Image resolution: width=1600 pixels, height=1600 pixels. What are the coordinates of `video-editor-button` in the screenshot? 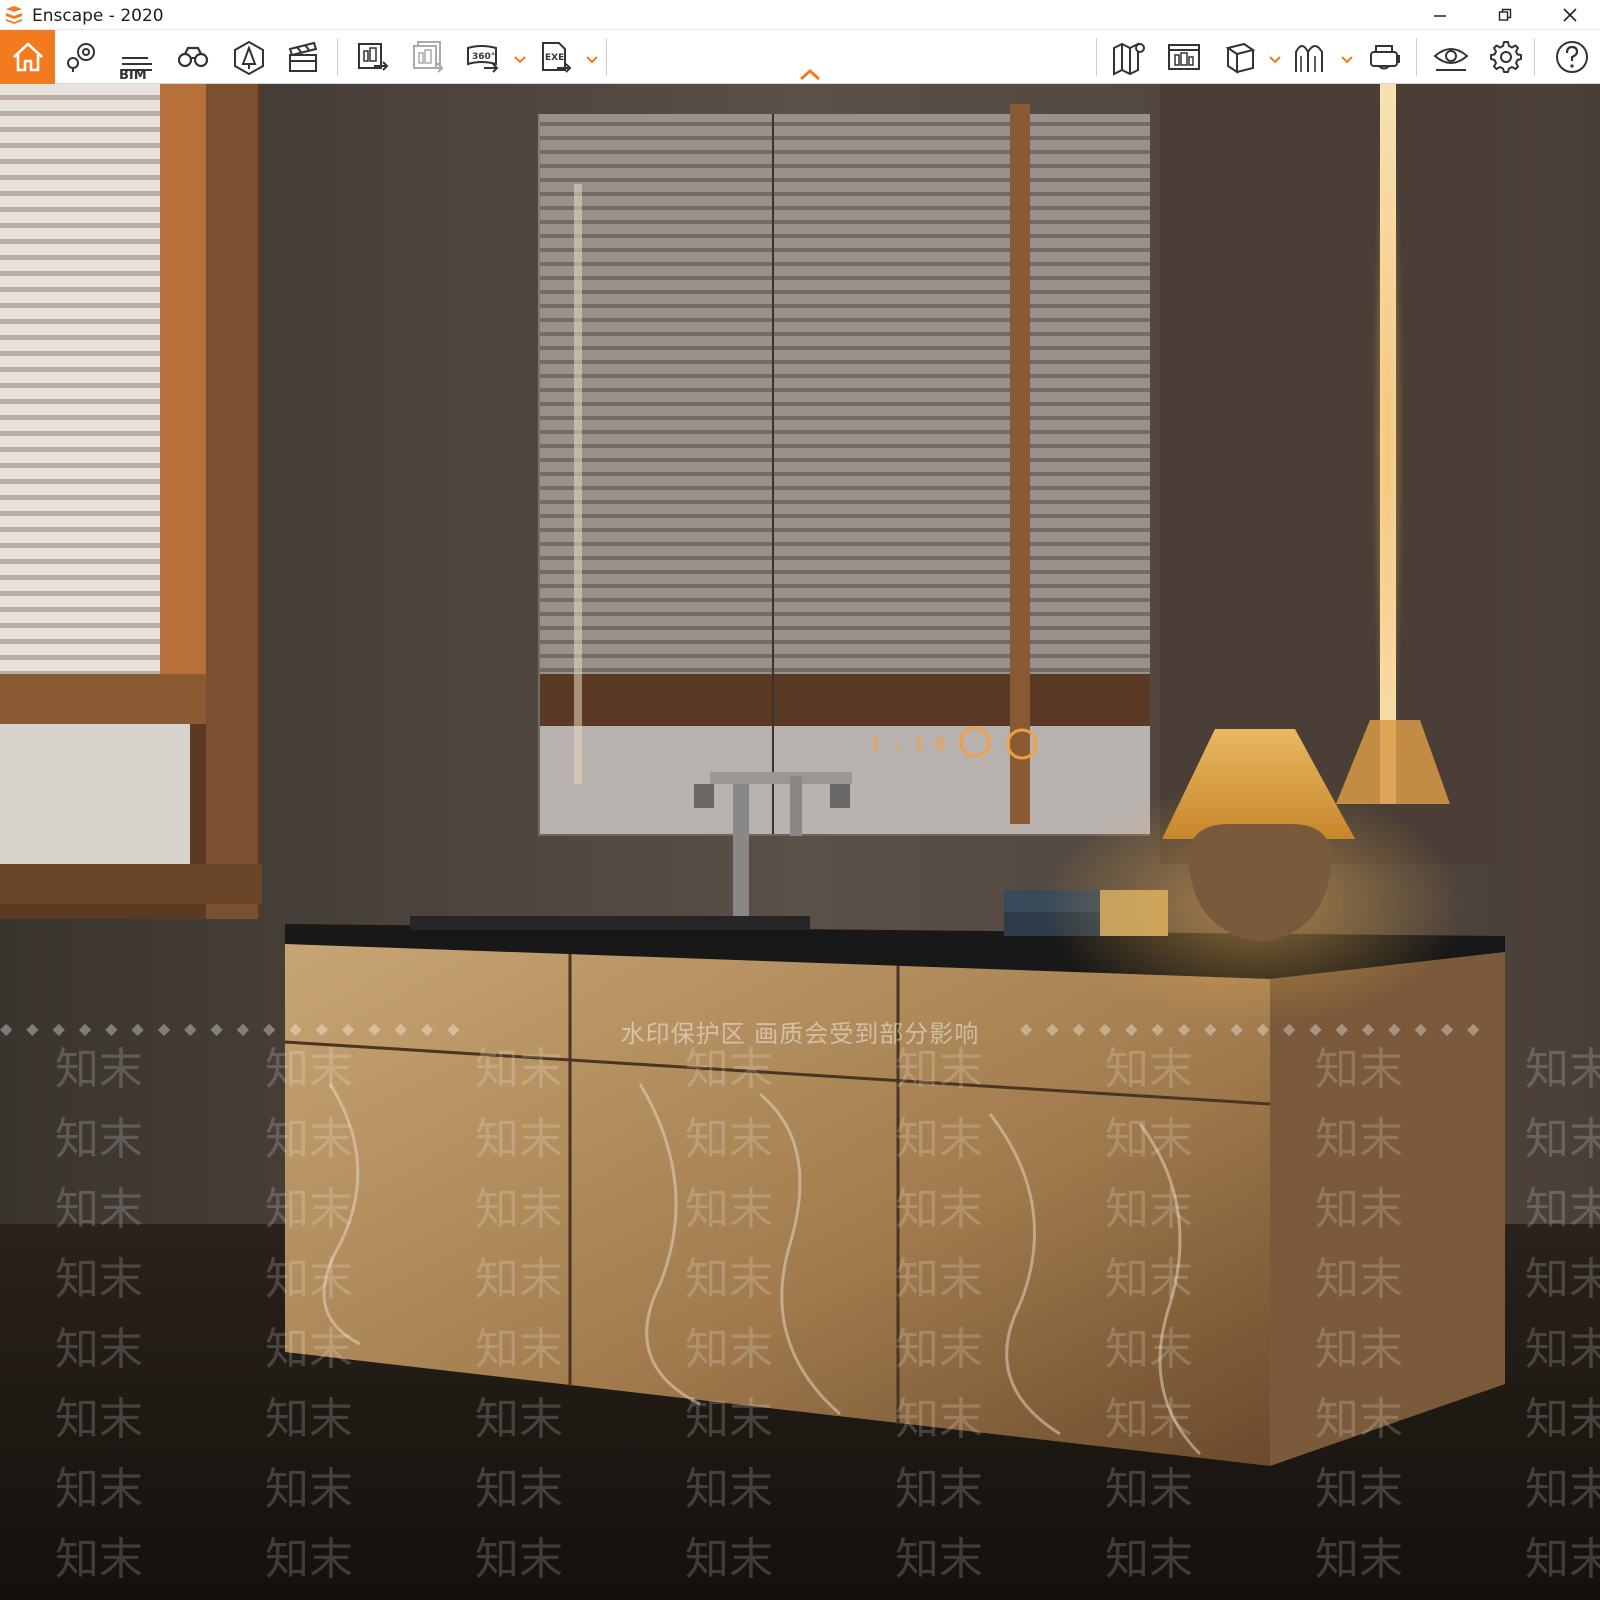 It's located at (303, 57).